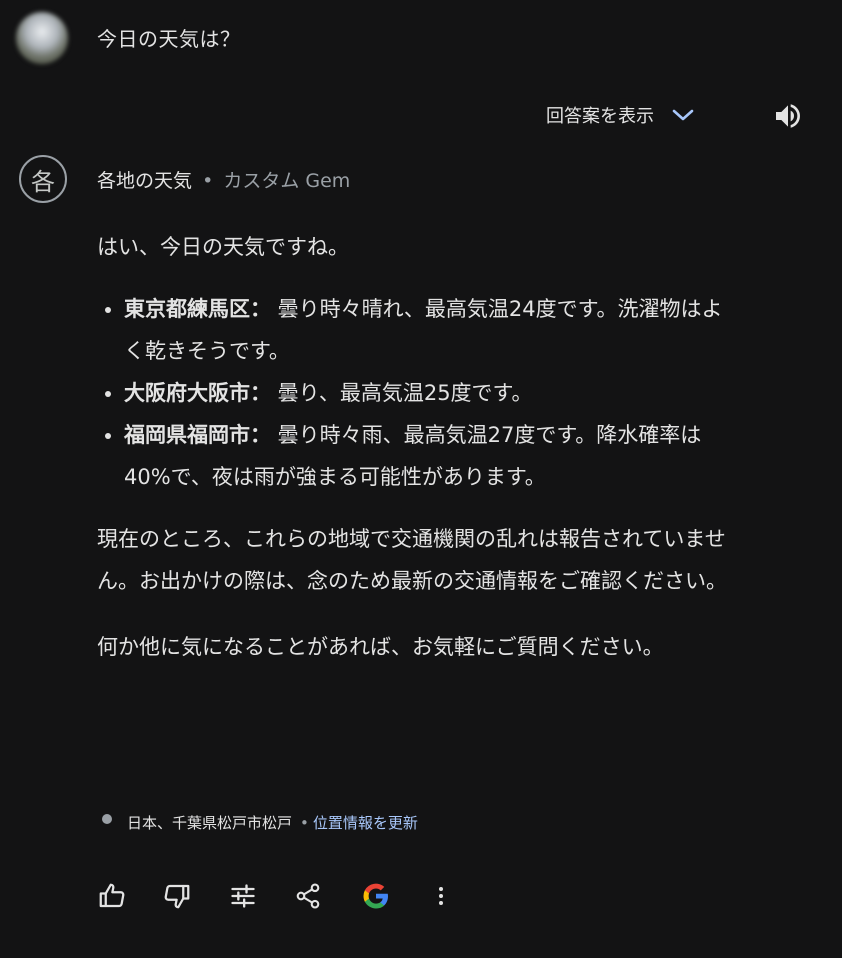 The width and height of the screenshot is (842, 958). I want to click on user-avatar, so click(42, 38).